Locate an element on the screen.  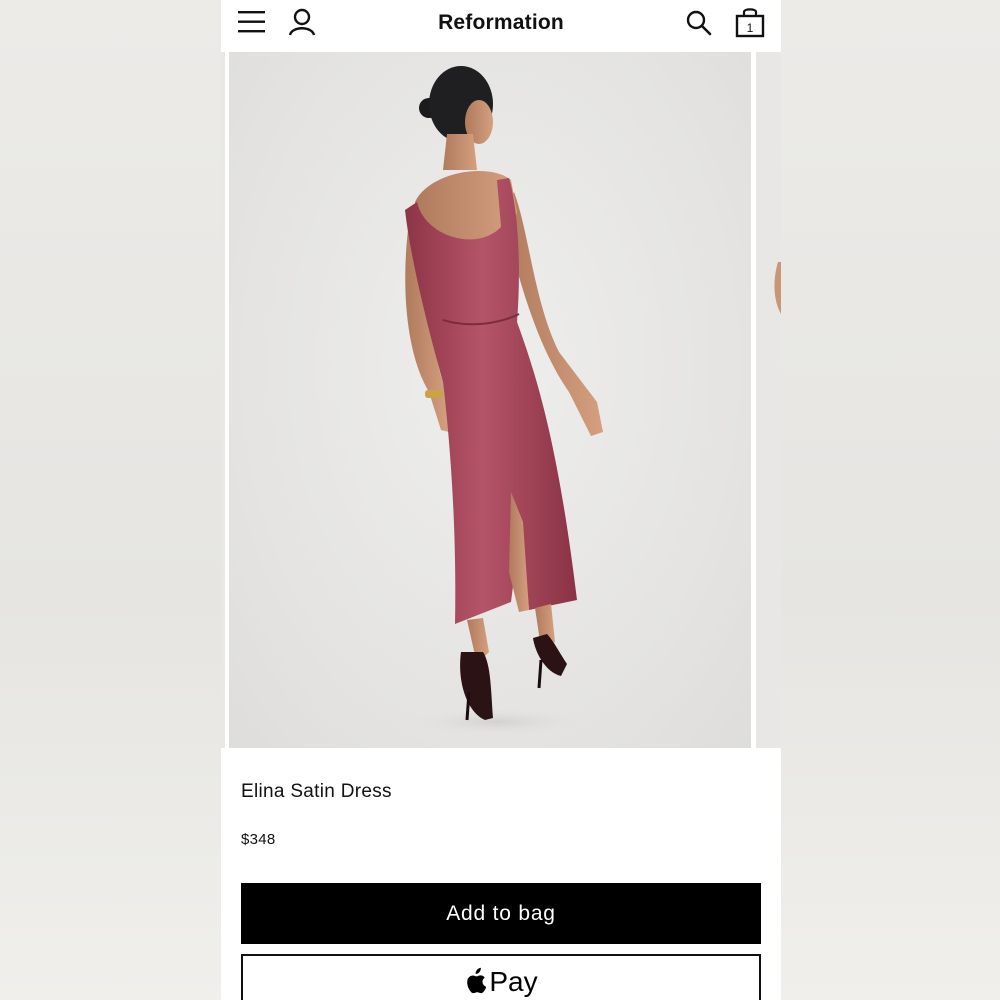
apple-pay-button: Pay is located at coordinates (501, 977).